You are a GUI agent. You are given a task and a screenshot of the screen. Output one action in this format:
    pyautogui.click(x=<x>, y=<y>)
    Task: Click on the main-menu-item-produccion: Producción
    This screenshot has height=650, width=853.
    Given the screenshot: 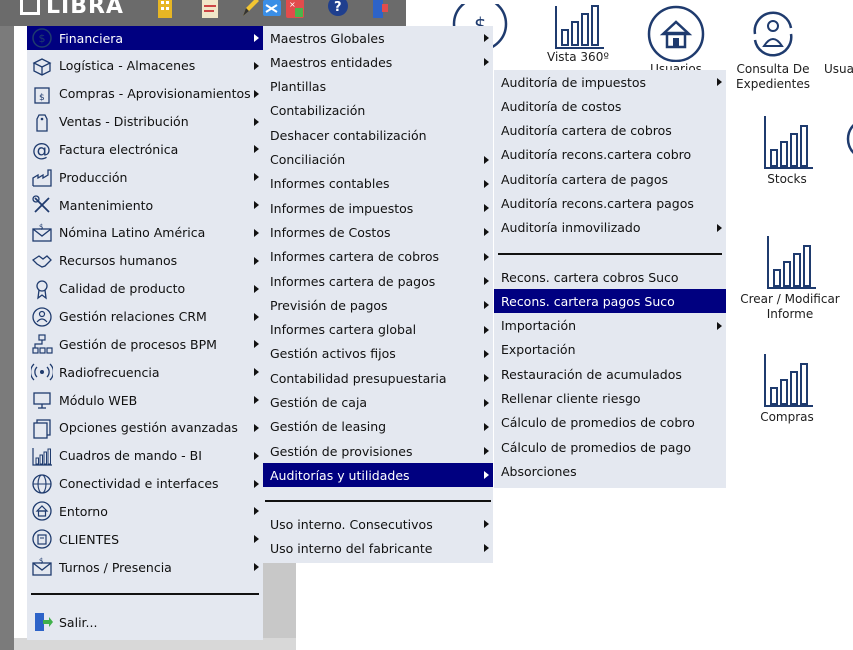 What is the action you would take?
    pyautogui.click(x=145, y=177)
    